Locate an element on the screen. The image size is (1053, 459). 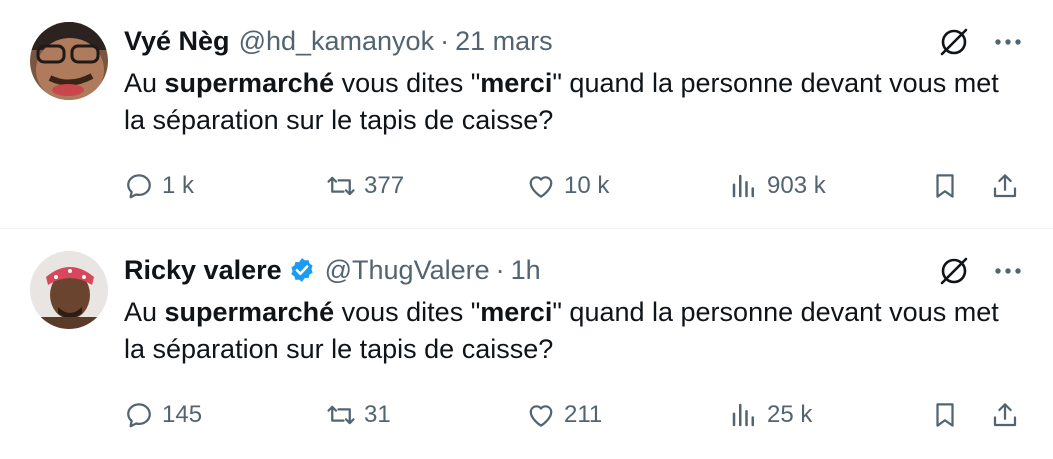
retweet-button: 31 is located at coordinates (358, 415).